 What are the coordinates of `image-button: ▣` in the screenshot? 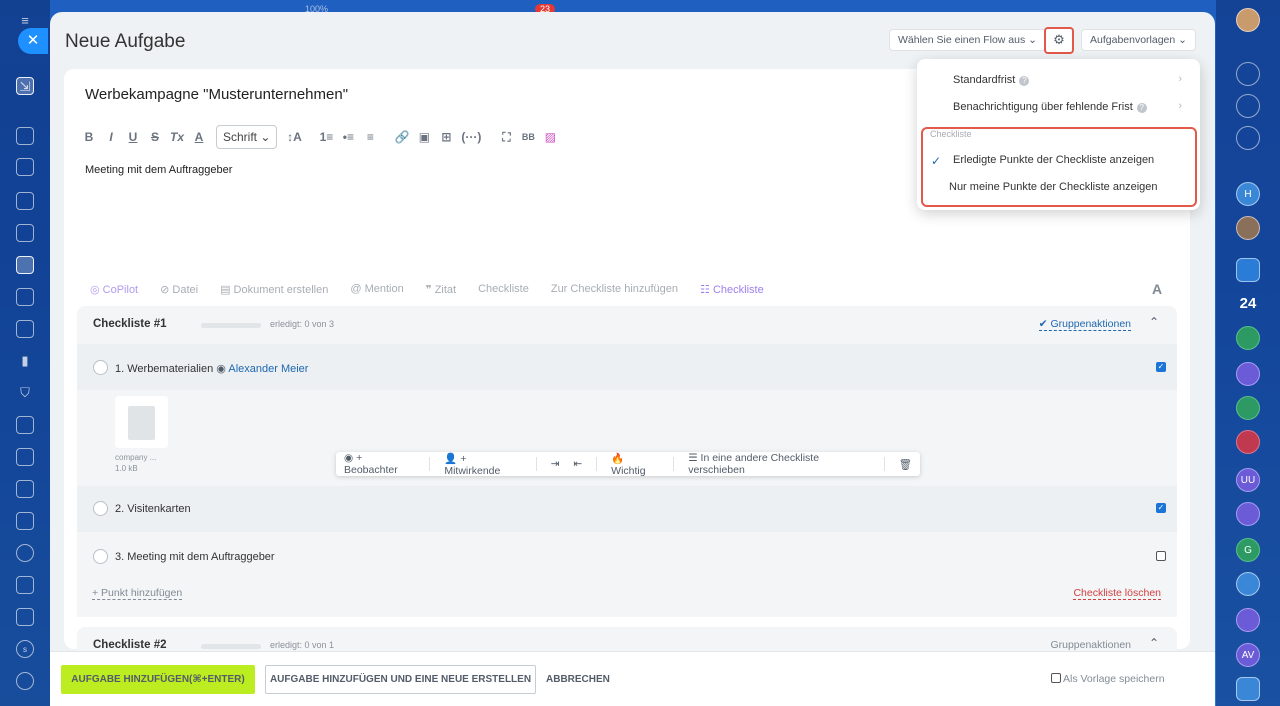 It's located at (424, 137).